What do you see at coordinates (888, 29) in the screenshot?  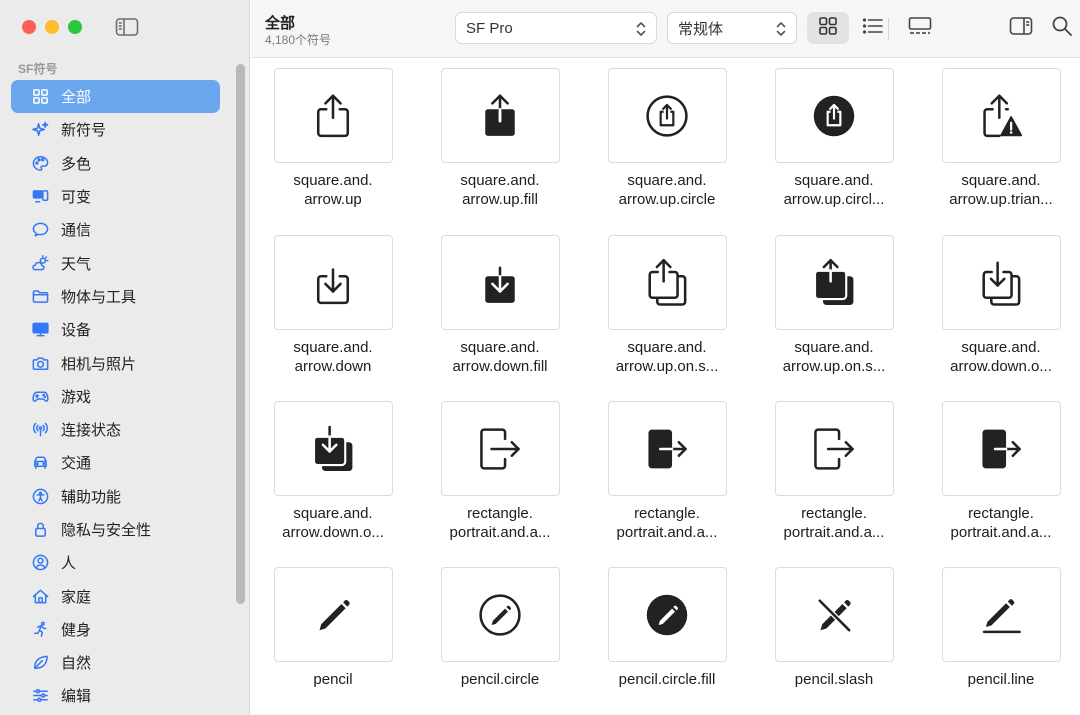 I see `toolbar-divider` at bounding box center [888, 29].